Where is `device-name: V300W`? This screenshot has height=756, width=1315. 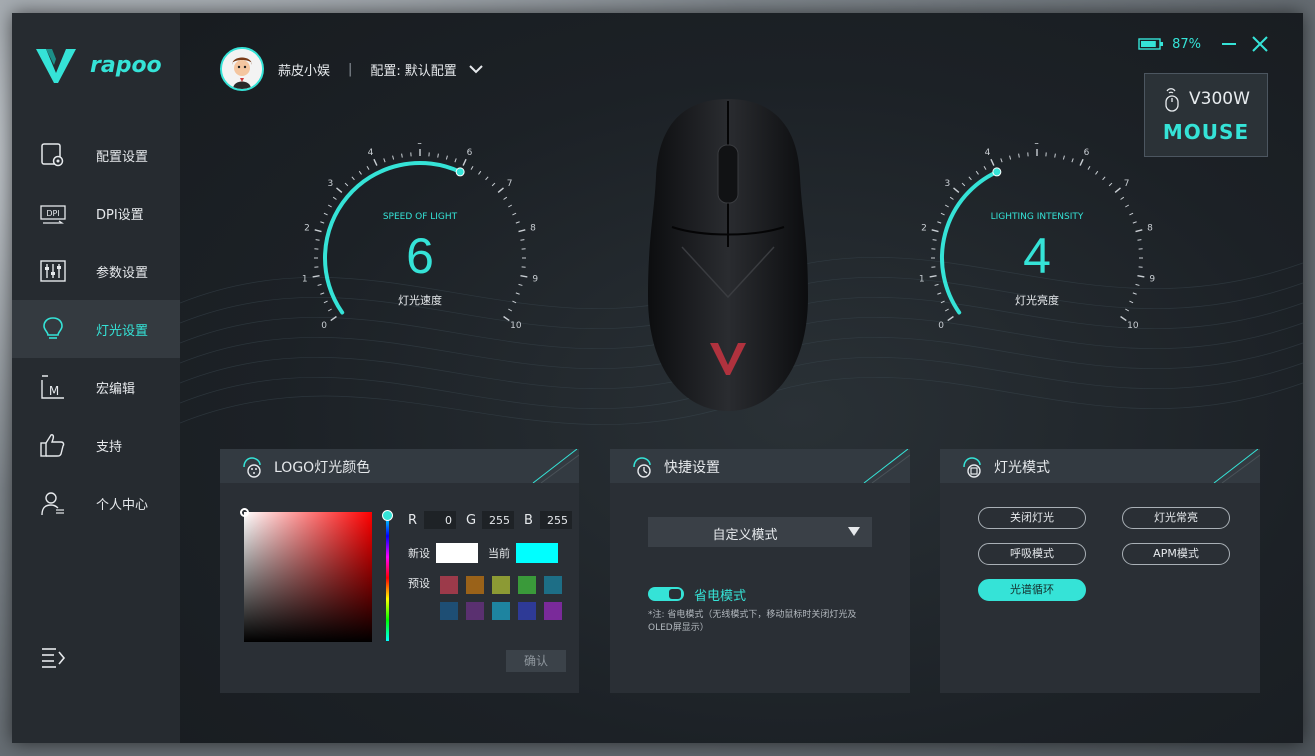 device-name: V300W is located at coordinates (1219, 99).